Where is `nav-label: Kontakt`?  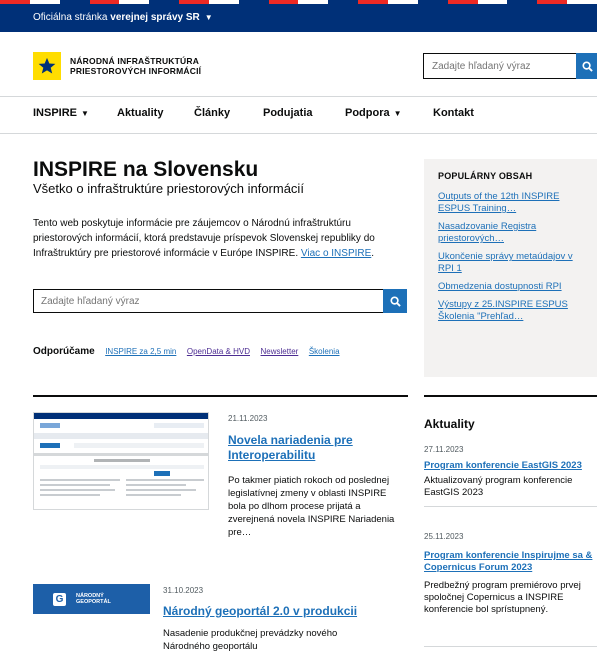 nav-label: Kontakt is located at coordinates (453, 113).